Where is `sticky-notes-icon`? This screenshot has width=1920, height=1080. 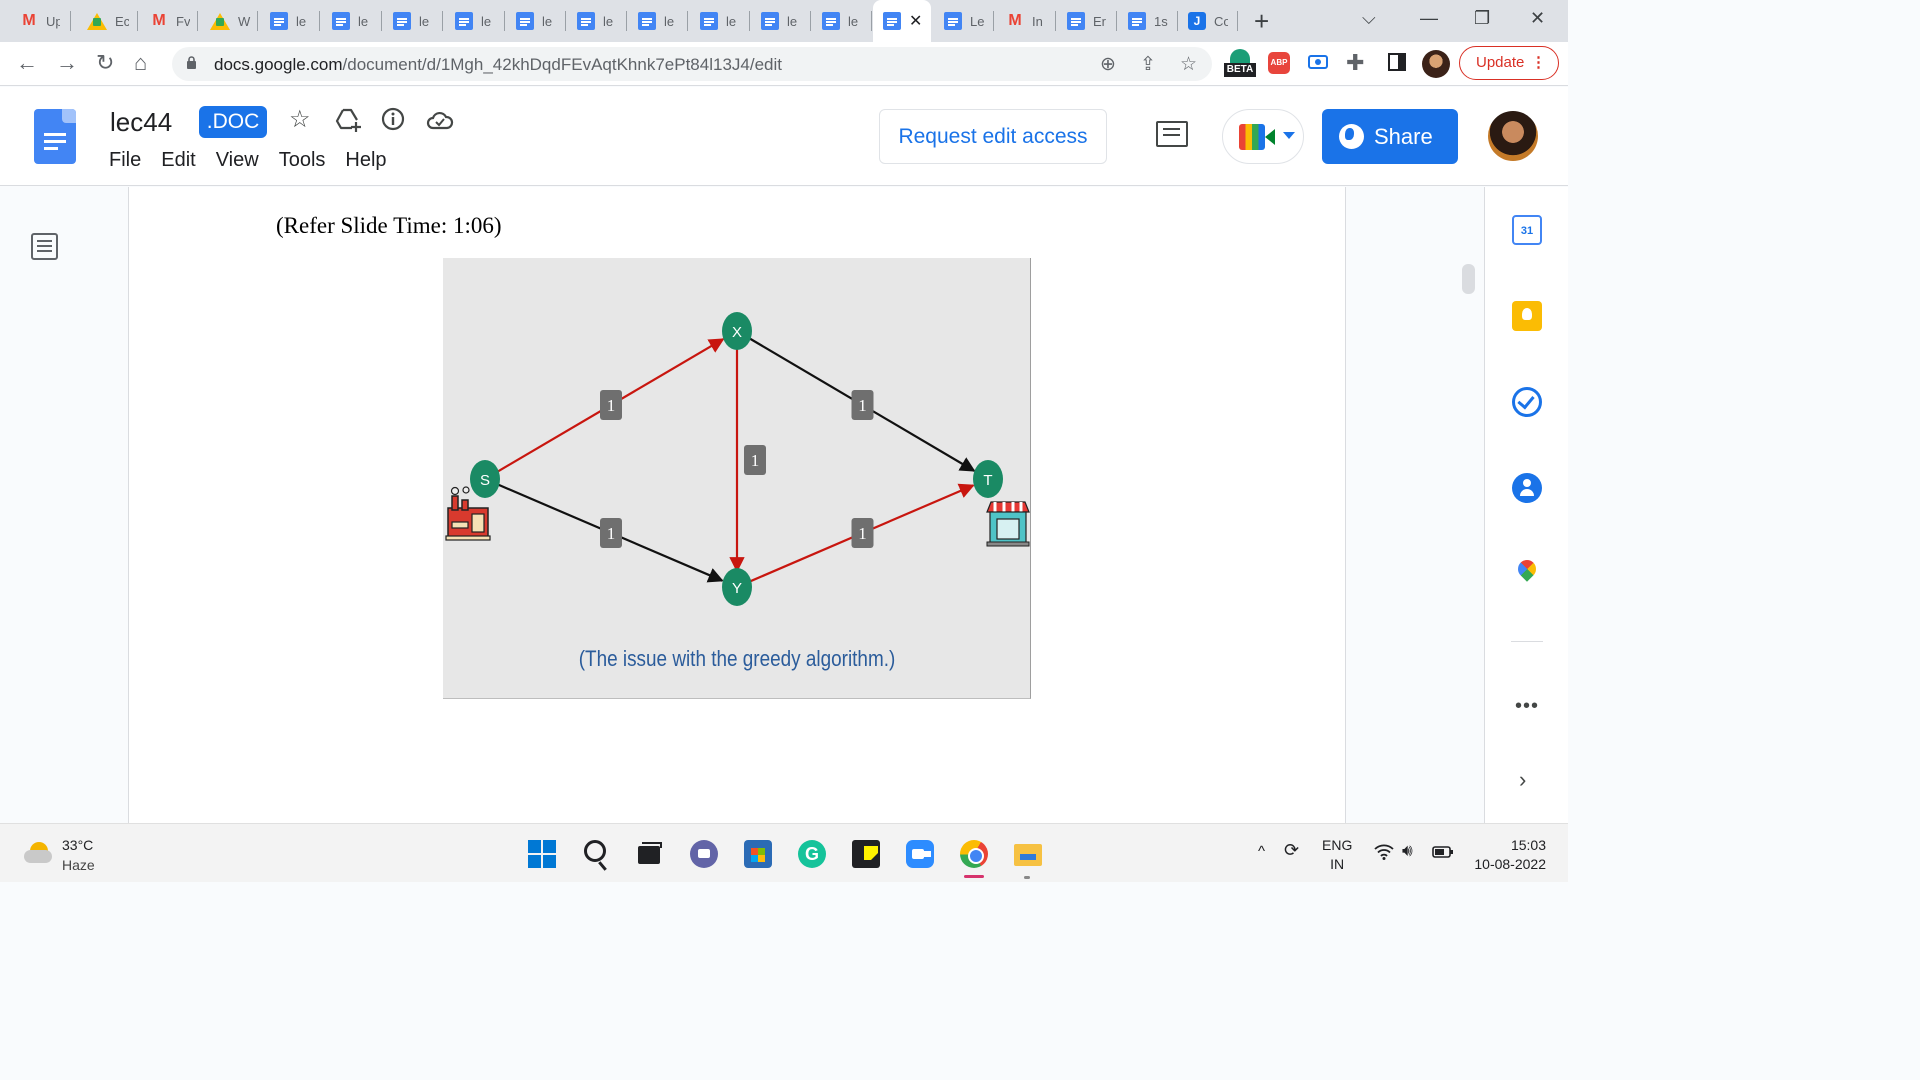 sticky-notes-icon is located at coordinates (866, 854).